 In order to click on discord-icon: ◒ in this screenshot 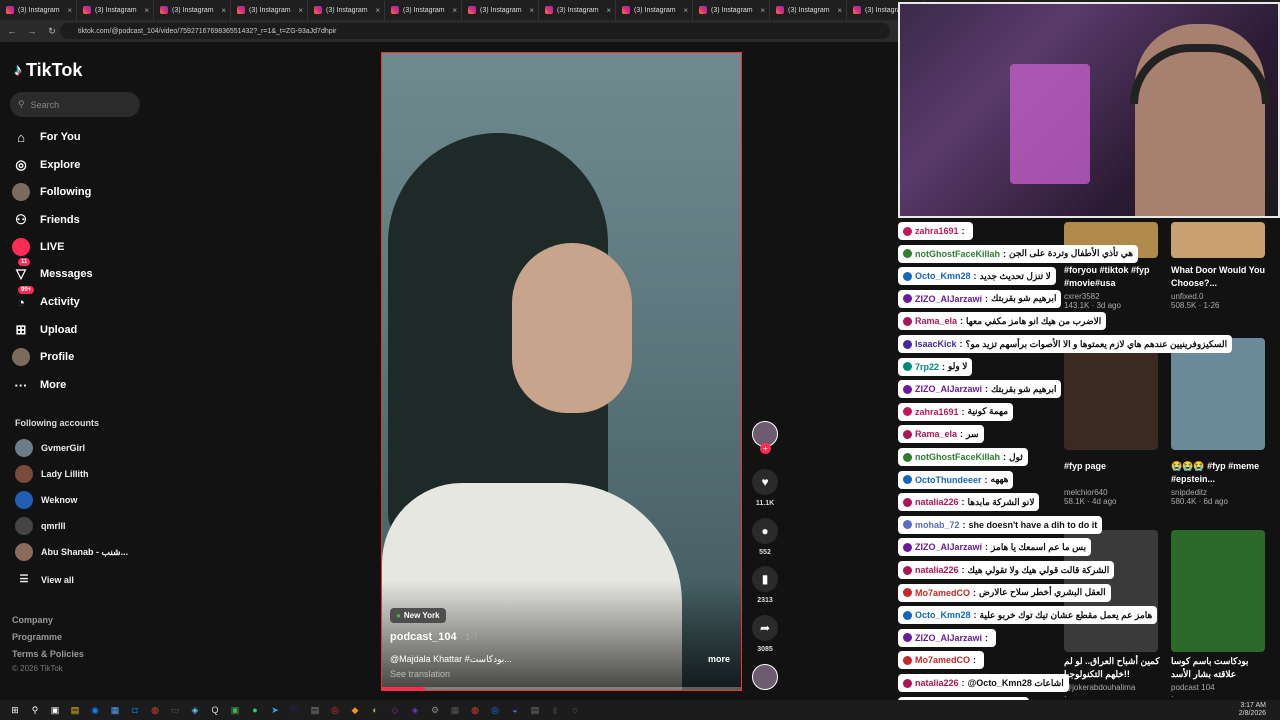, I will do `click(515, 710)`.